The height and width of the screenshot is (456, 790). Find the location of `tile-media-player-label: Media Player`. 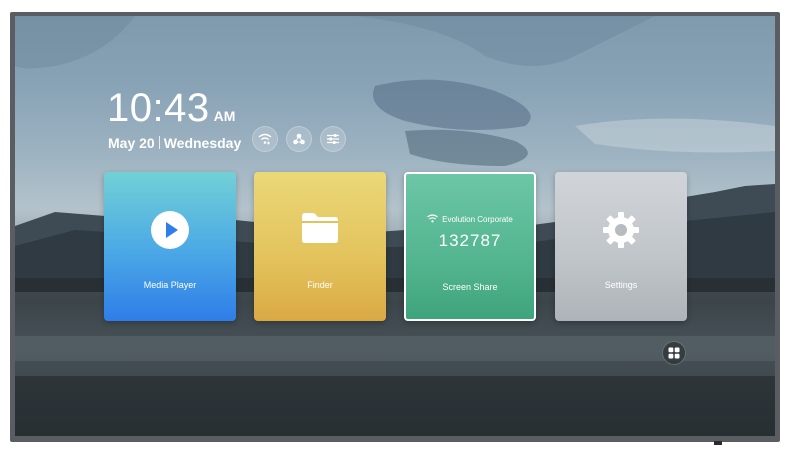

tile-media-player-label: Media Player is located at coordinates (170, 285).